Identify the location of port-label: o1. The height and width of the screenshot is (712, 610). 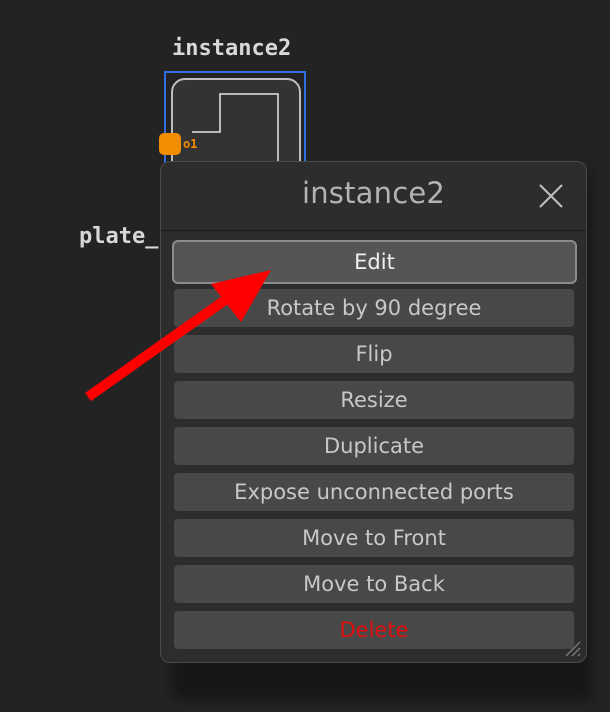
(190, 144).